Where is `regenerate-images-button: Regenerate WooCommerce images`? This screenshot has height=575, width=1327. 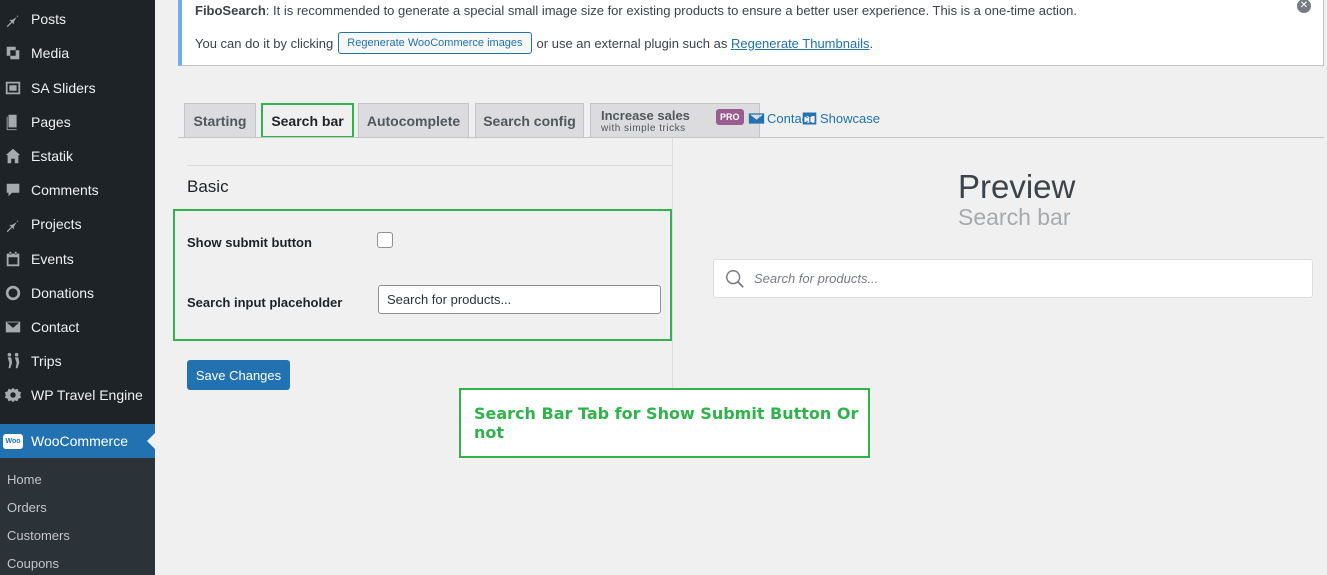 regenerate-images-button: Regenerate WooCommerce images is located at coordinates (435, 43).